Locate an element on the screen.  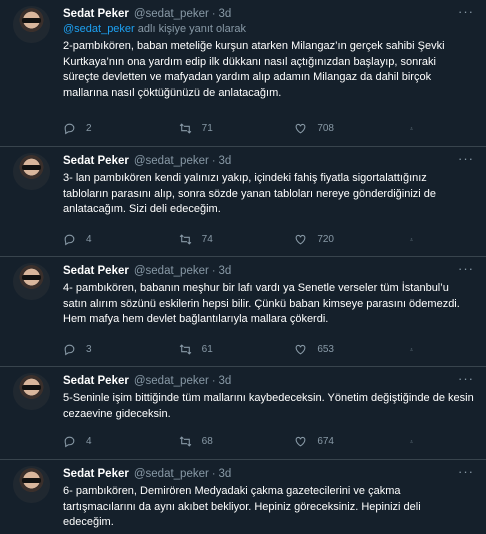
like-count: 653 is located at coordinates (325, 349).